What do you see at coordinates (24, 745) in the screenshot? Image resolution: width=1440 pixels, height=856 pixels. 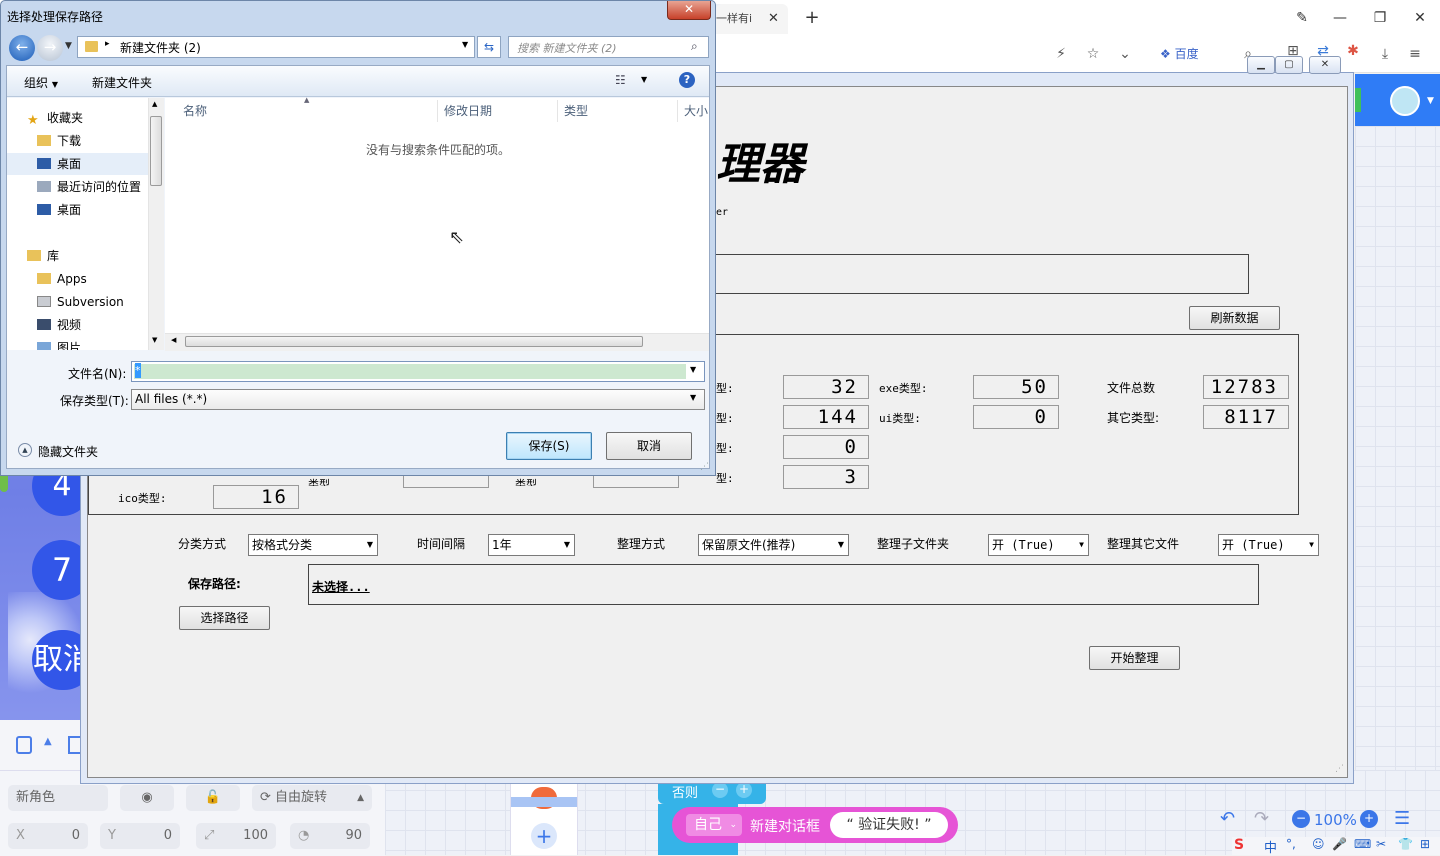 I see `small-stage-icon` at bounding box center [24, 745].